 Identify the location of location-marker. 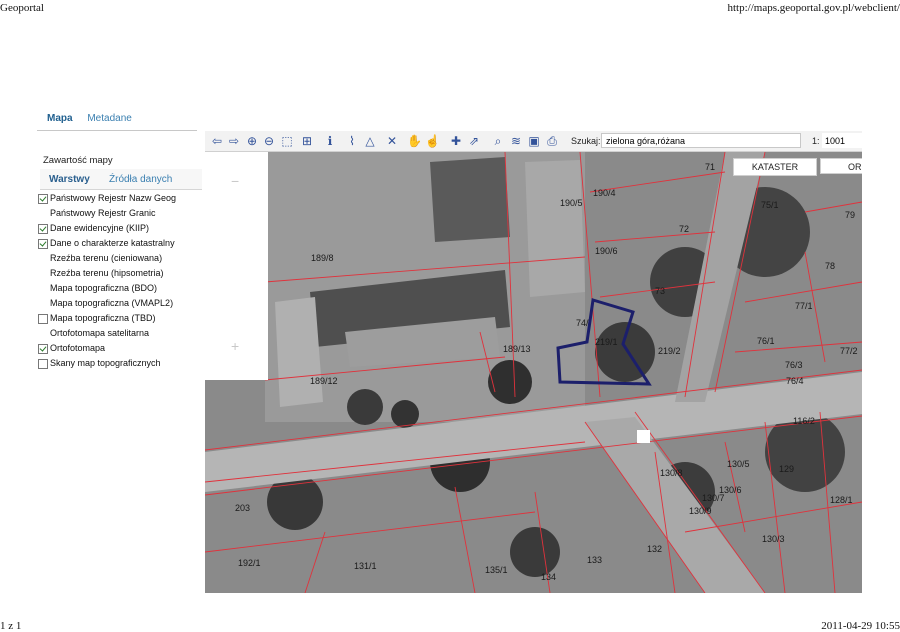
(643, 436).